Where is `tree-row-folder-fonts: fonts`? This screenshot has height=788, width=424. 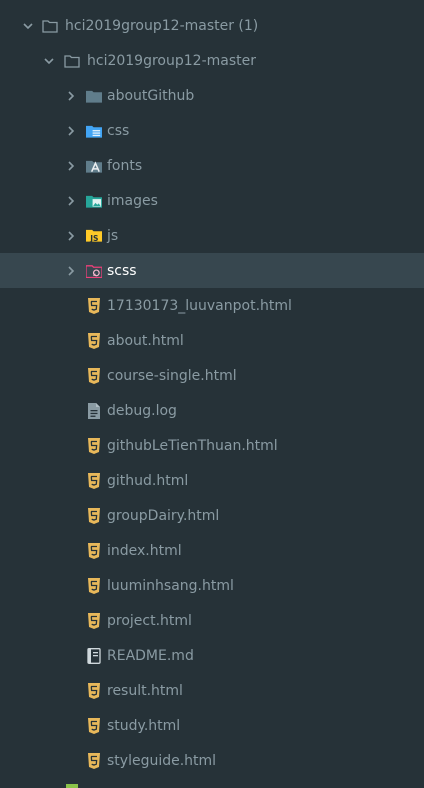 tree-row-folder-fonts: fonts is located at coordinates (212, 165).